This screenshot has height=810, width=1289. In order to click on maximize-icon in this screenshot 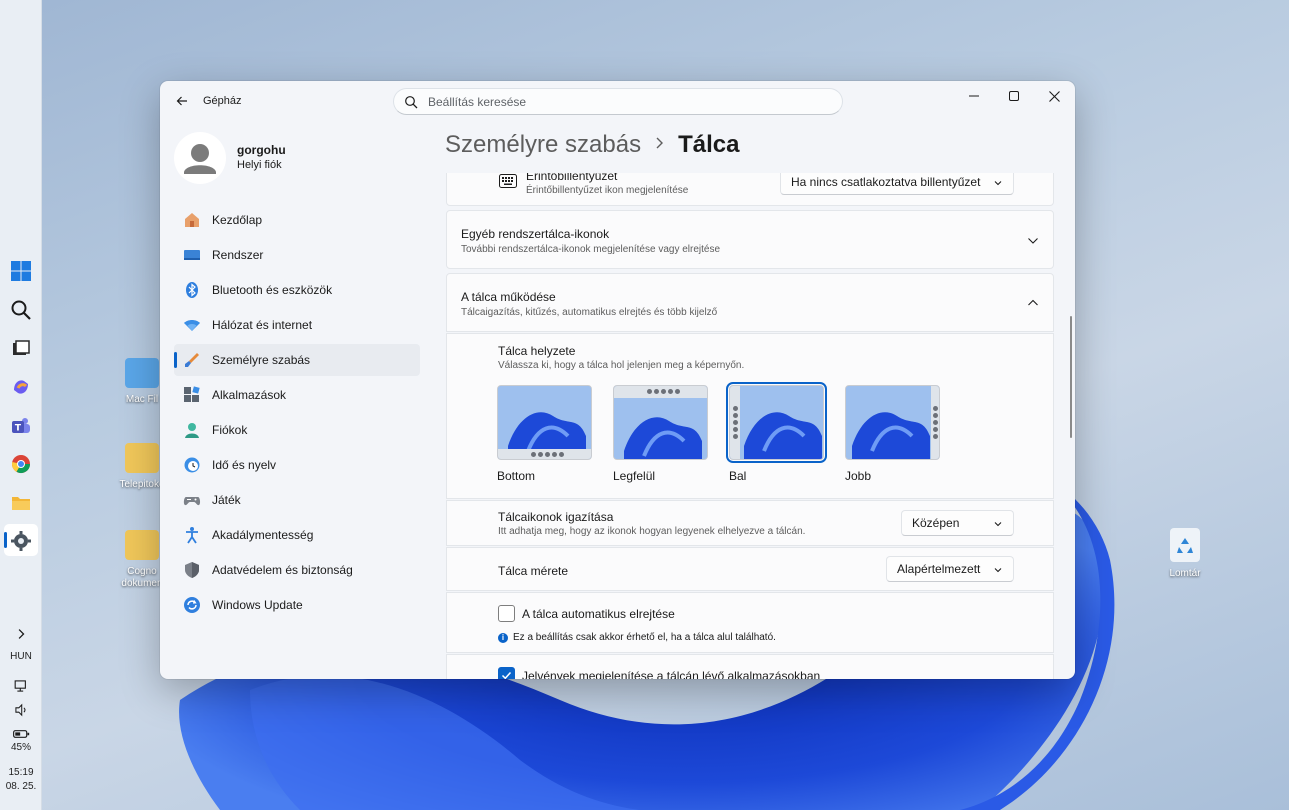, I will do `click(1014, 96)`.